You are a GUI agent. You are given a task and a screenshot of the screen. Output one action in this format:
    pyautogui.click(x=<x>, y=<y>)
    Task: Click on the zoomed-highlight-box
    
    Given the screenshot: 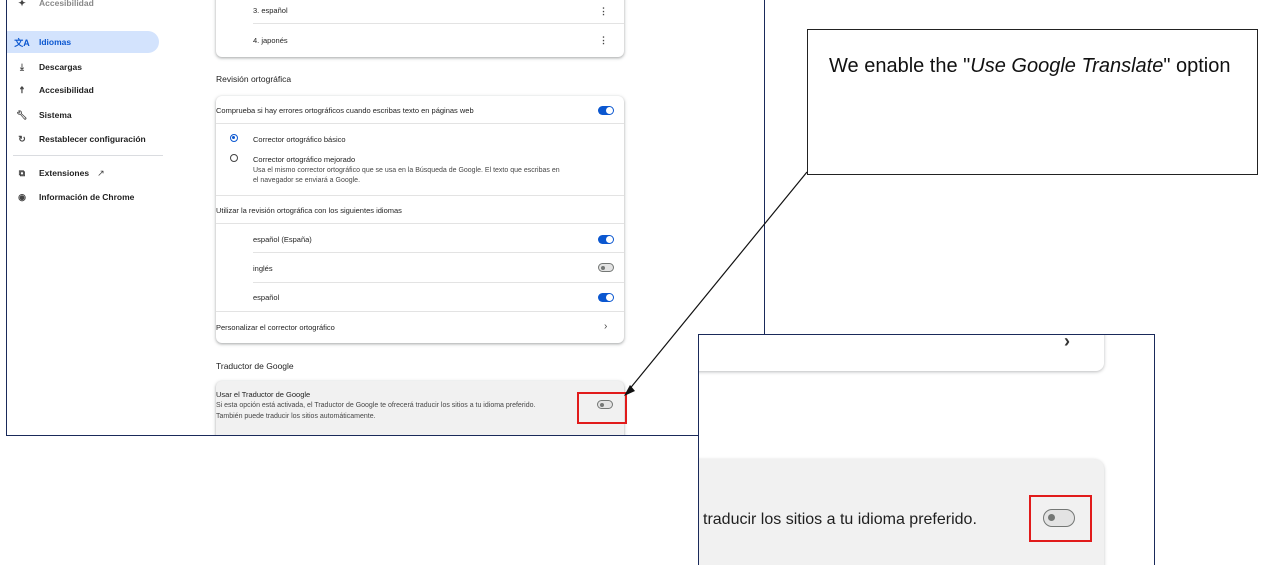 What is the action you would take?
    pyautogui.click(x=1060, y=518)
    